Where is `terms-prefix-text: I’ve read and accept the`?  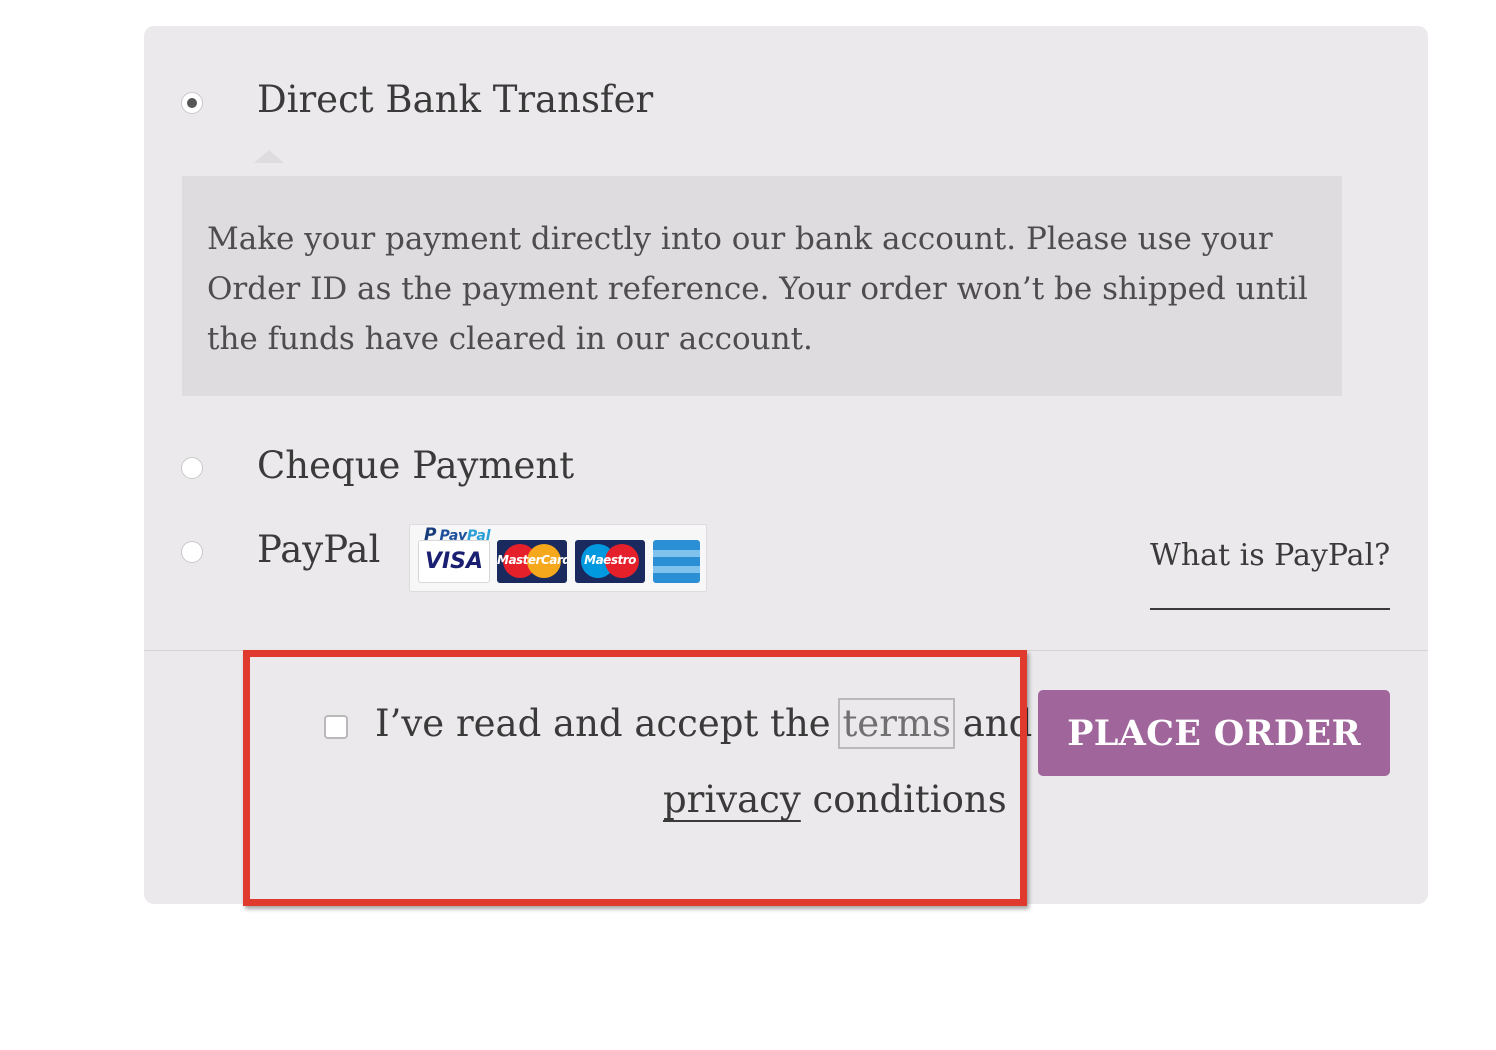 terms-prefix-text: I’ve read and accept the is located at coordinates (609, 723).